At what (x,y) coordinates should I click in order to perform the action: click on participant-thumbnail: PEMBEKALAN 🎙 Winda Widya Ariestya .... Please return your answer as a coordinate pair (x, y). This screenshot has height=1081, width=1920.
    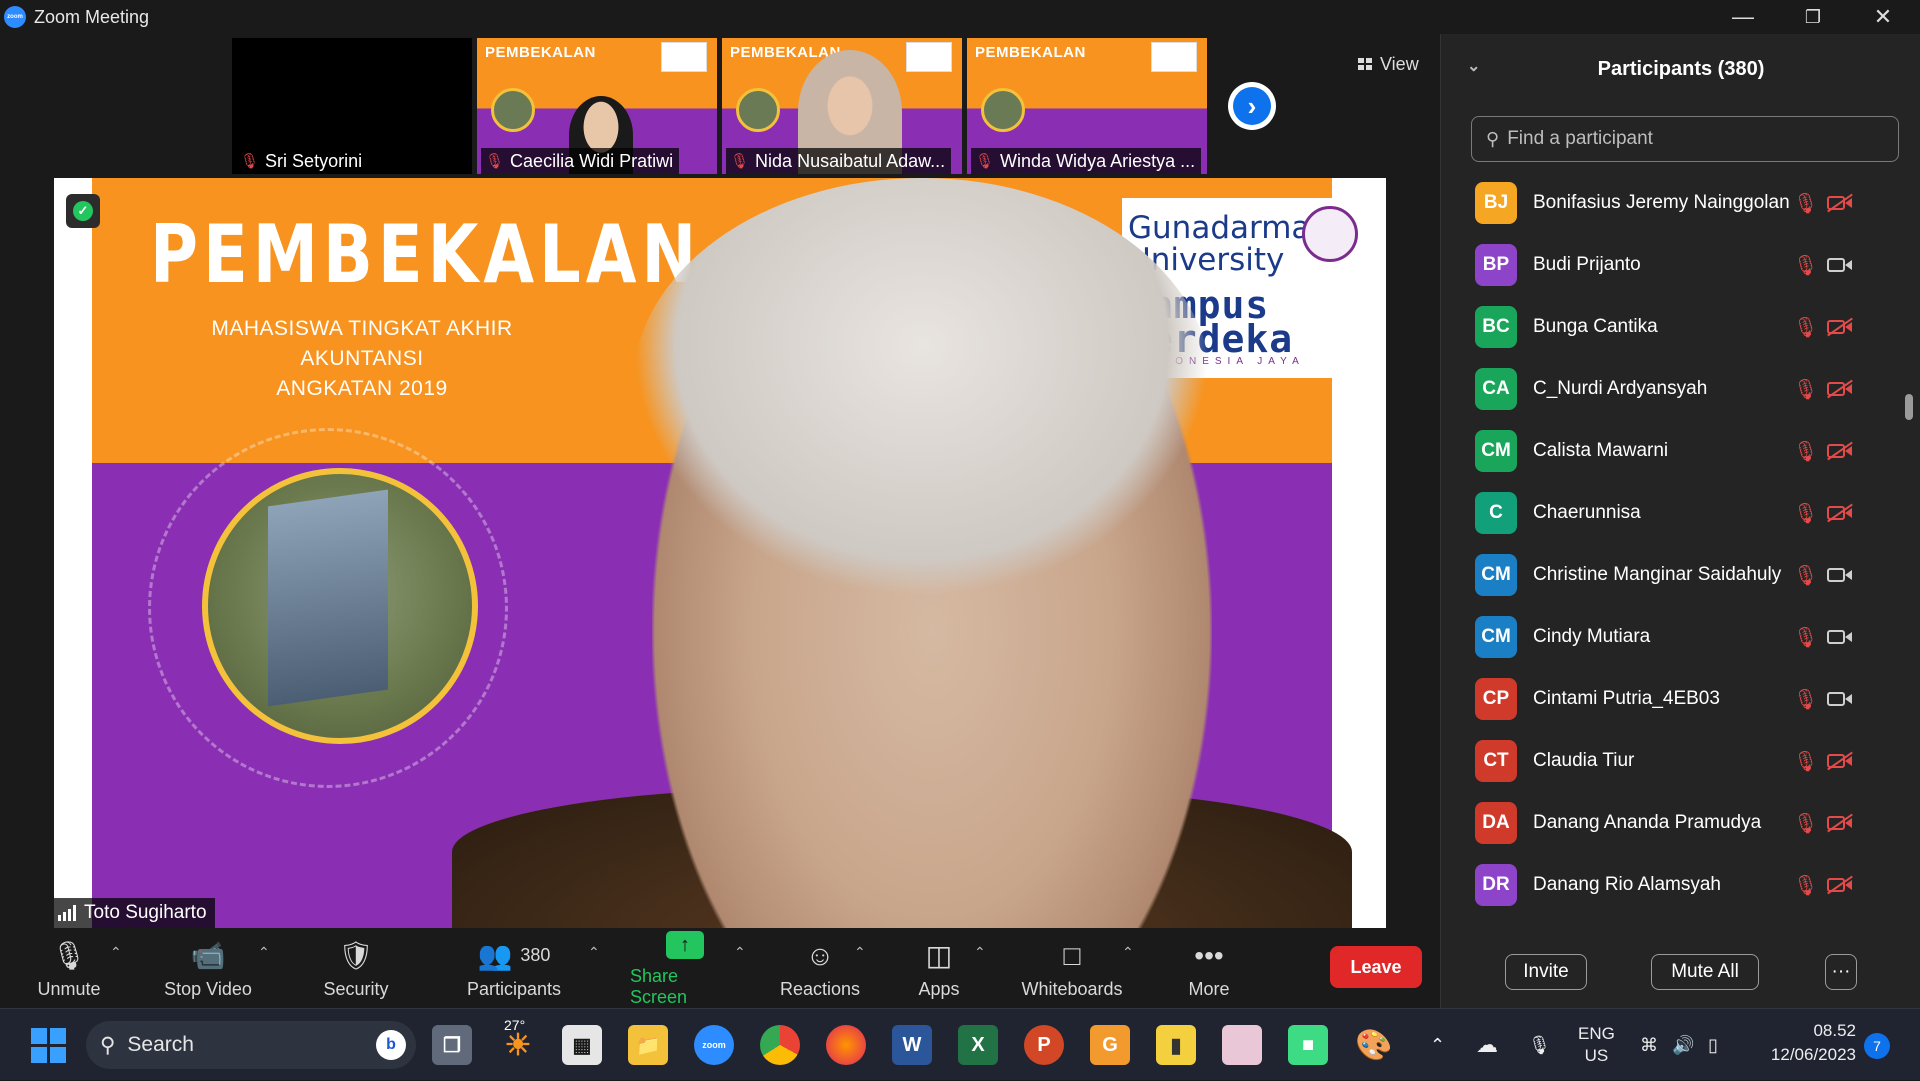
    Looking at the image, I should click on (1087, 106).